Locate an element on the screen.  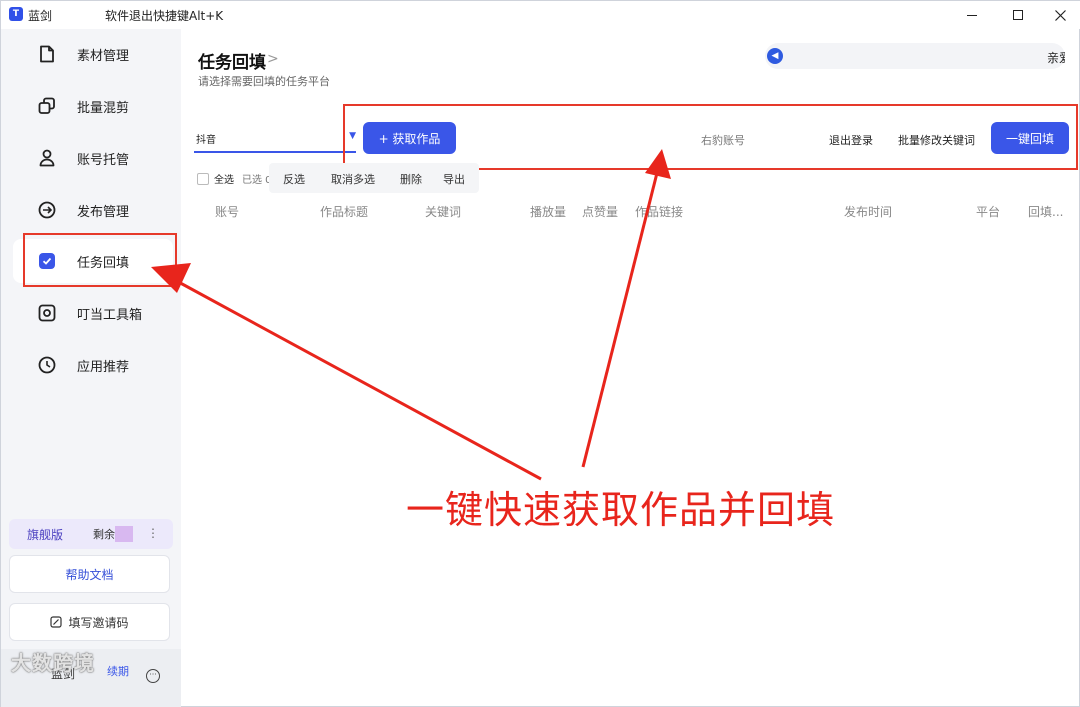
sidebar-item-toolbox: 叮当工具箱 is located at coordinates (93, 313).